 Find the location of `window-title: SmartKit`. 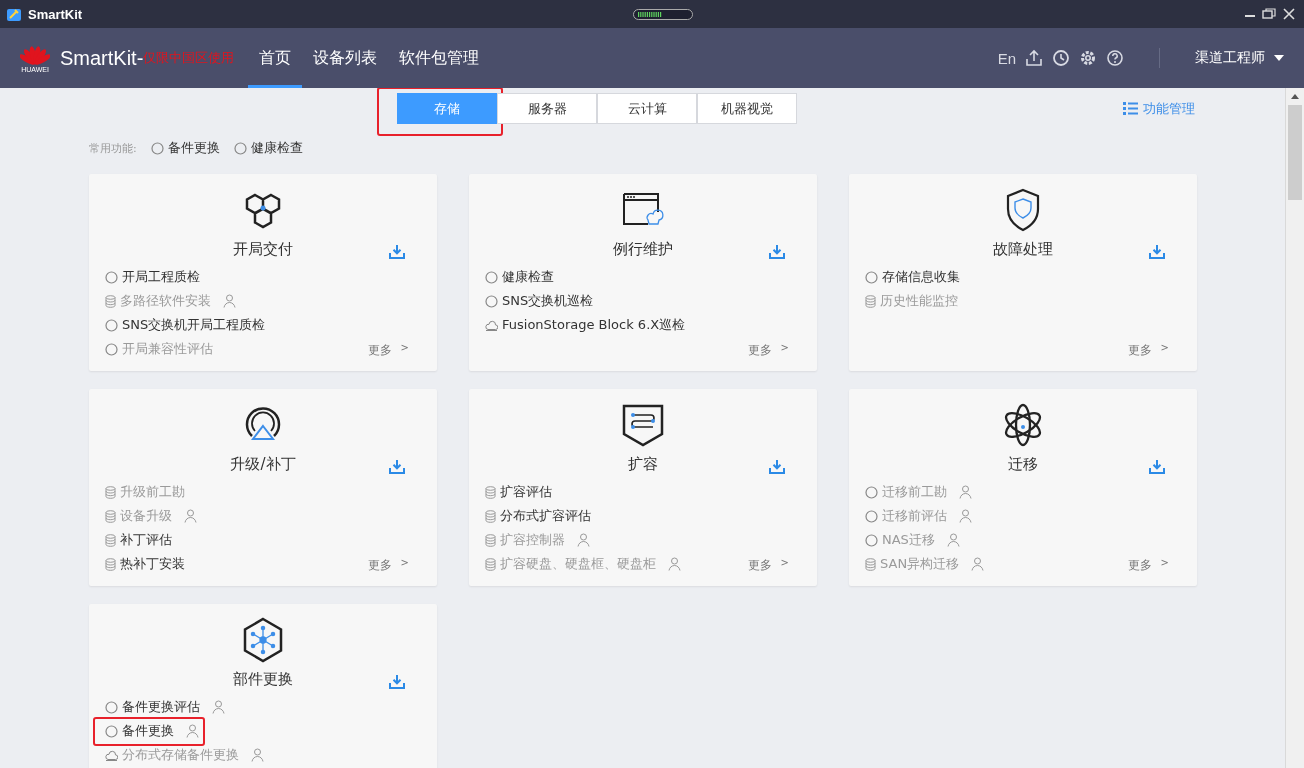

window-title: SmartKit is located at coordinates (55, 14).